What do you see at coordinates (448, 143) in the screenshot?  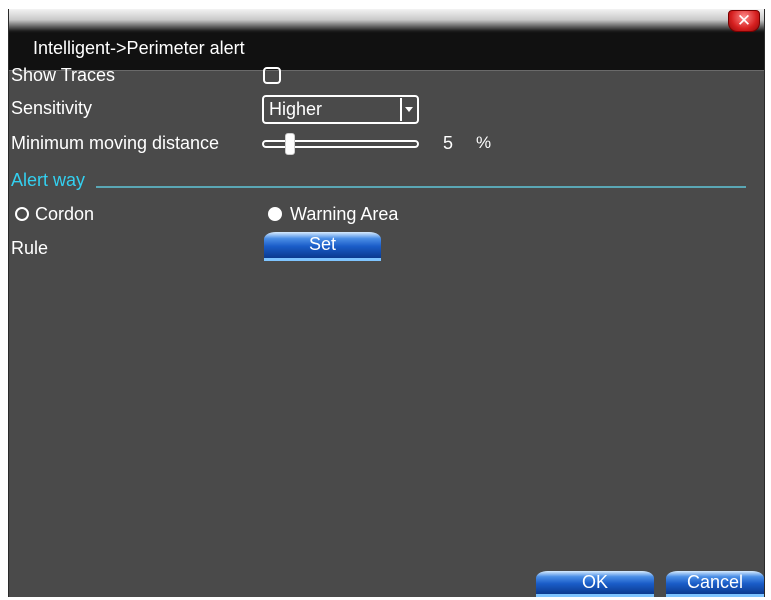 I see `min-distance-value: 5` at bounding box center [448, 143].